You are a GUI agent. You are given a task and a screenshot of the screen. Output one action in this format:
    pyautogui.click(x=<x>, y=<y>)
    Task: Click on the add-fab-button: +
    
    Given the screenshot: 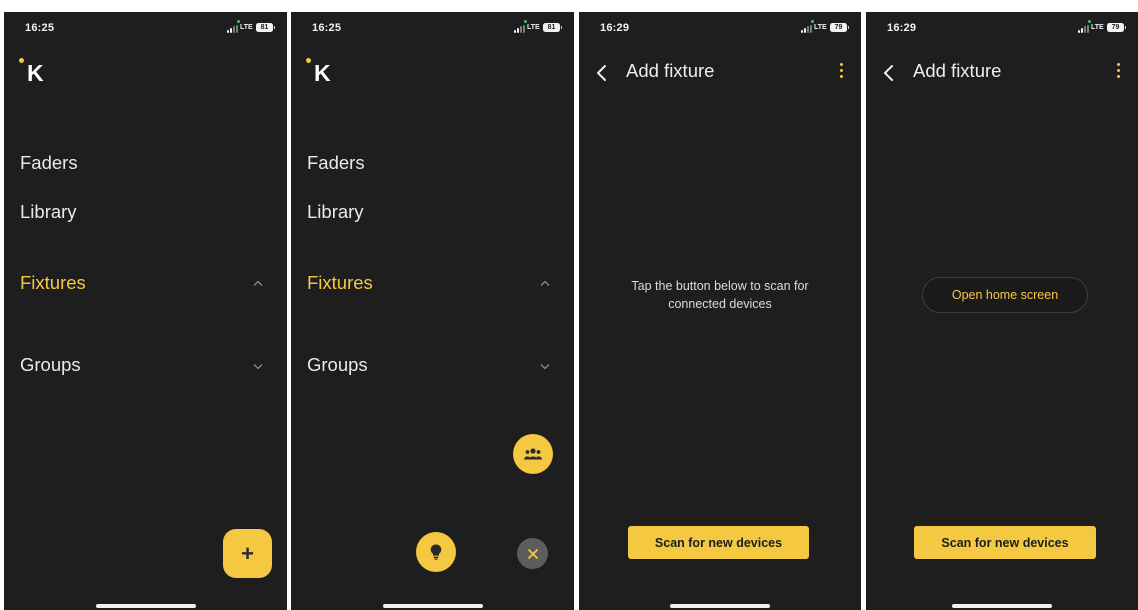 What is the action you would take?
    pyautogui.click(x=247, y=553)
    